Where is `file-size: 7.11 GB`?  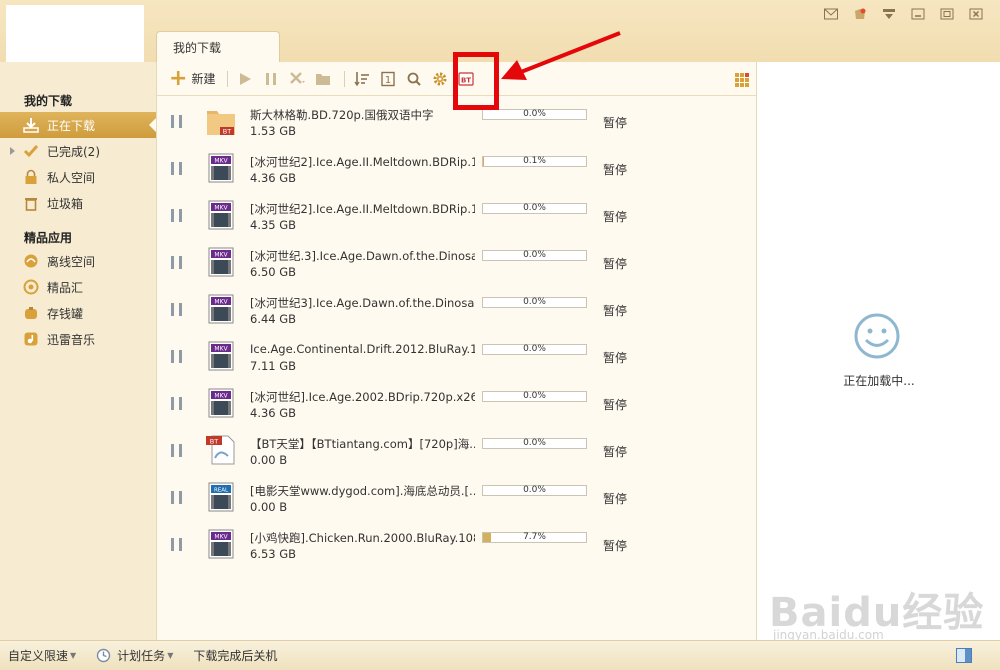
file-size: 7.11 GB is located at coordinates (273, 366).